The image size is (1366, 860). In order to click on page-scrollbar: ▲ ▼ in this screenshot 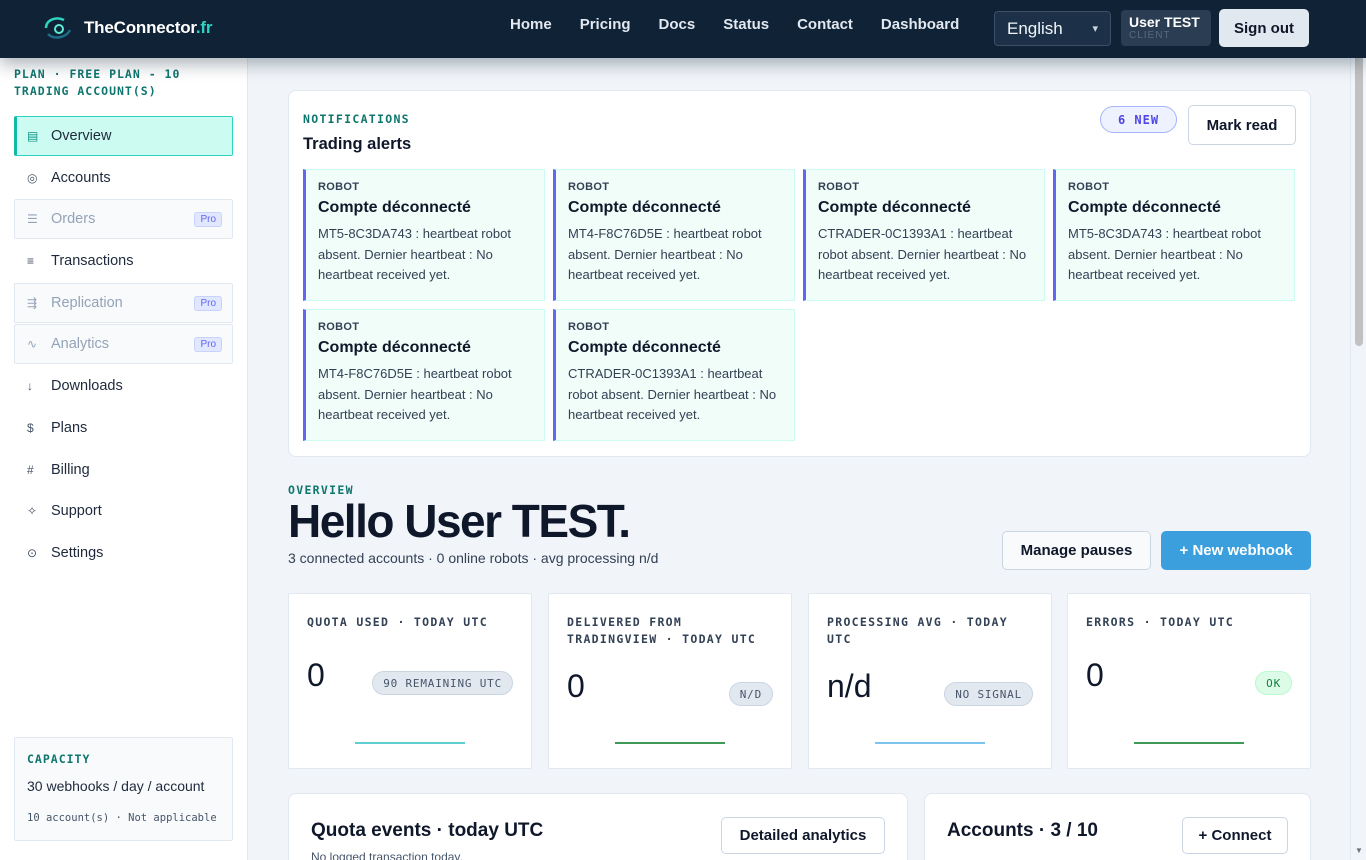, I will do `click(1358, 430)`.